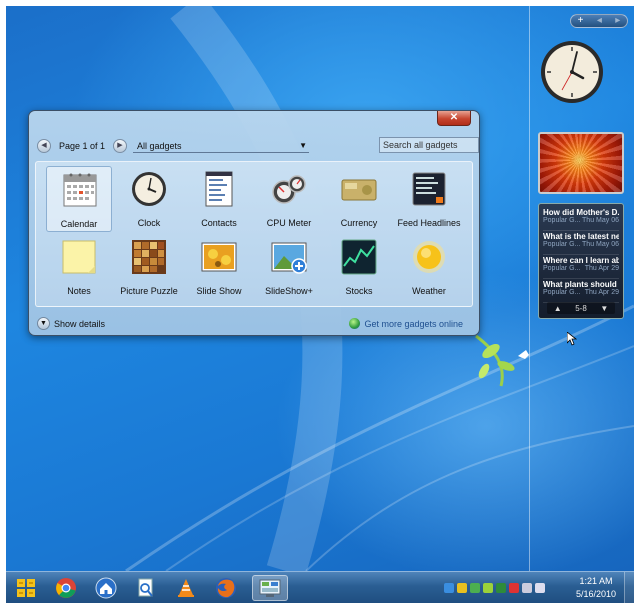  Describe the element at coordinates (219, 257) in the screenshot. I see `slide-show-icon` at that location.